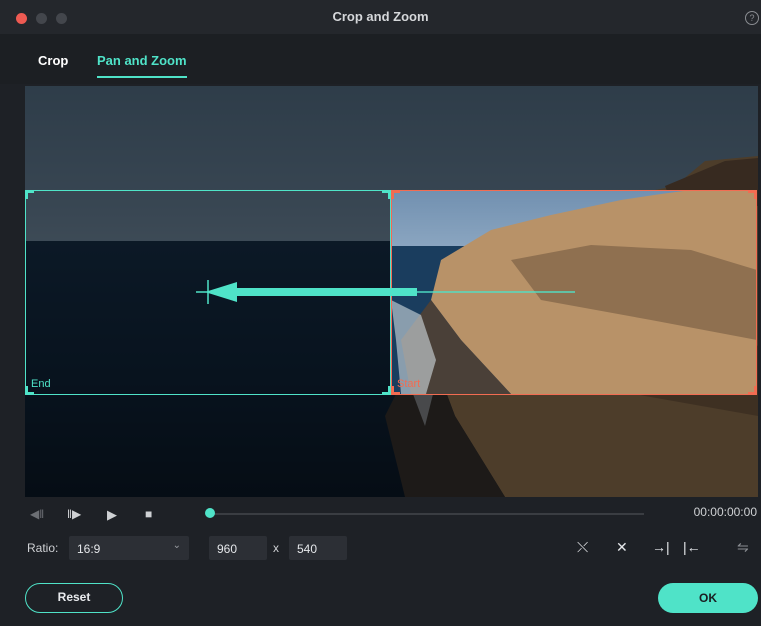 The width and height of the screenshot is (761, 626). What do you see at coordinates (385, 292) in the screenshot?
I see `pan-direction-arrow` at bounding box center [385, 292].